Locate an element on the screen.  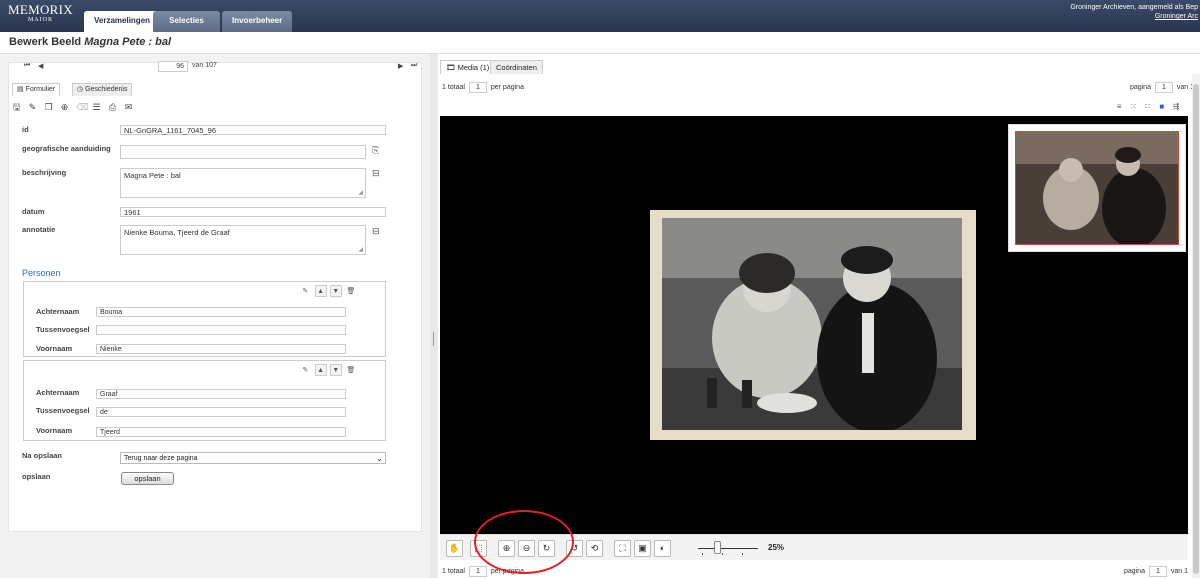
view-mode-icons: ≡ ⁙ ∷ ■ ⇶ is located at coordinates (1147, 107).